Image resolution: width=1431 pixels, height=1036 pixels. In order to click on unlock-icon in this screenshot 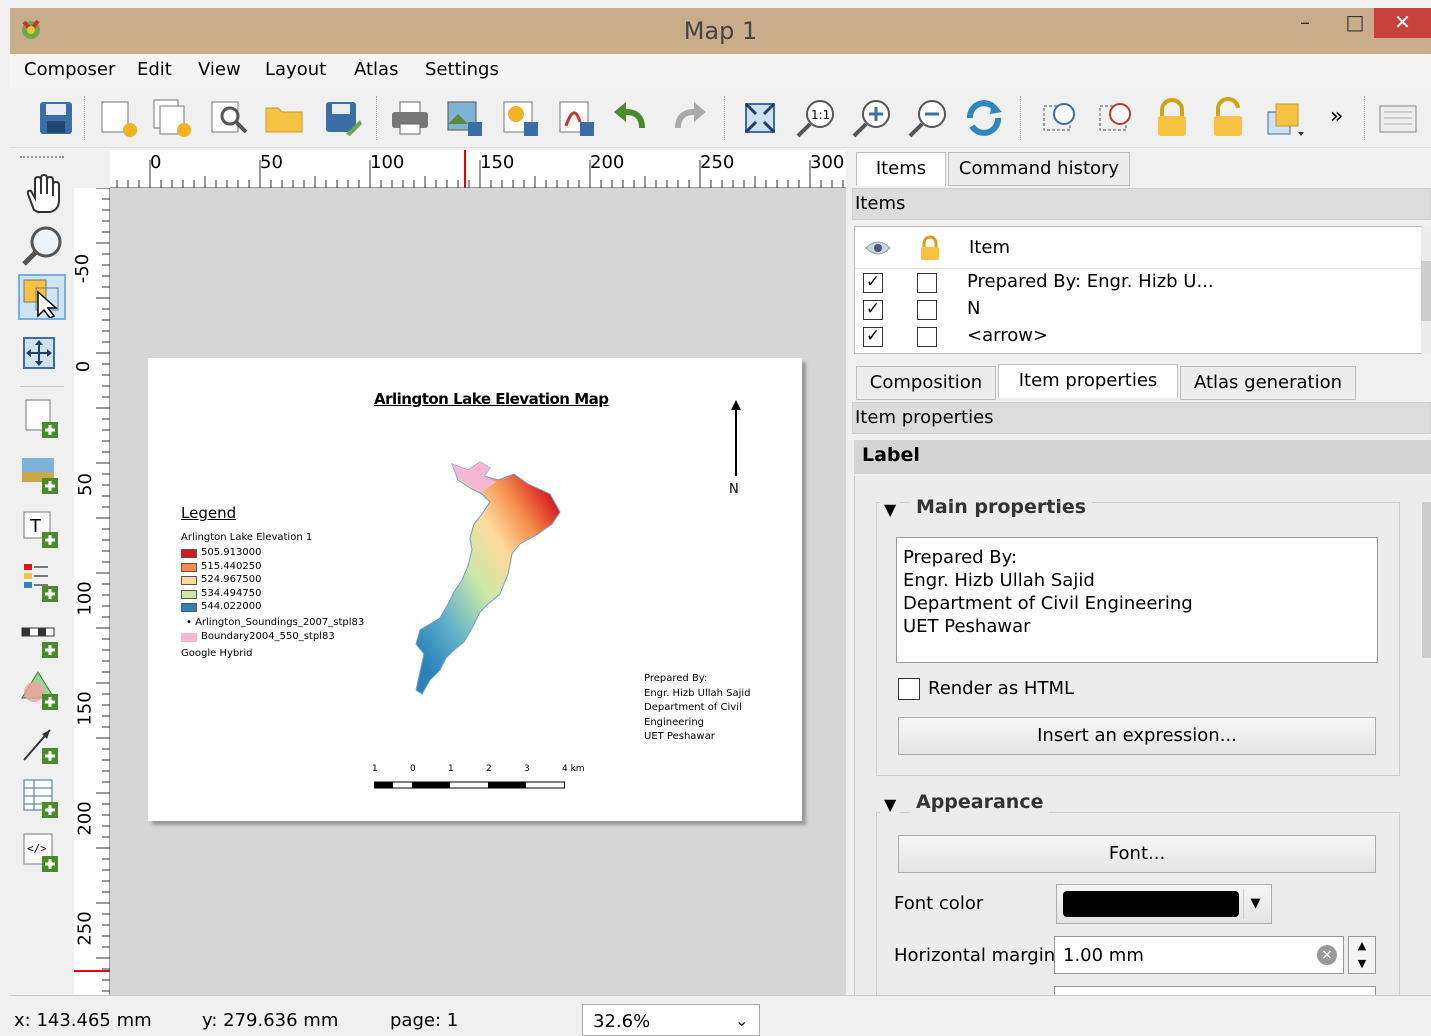, I will do `click(1228, 118)`.